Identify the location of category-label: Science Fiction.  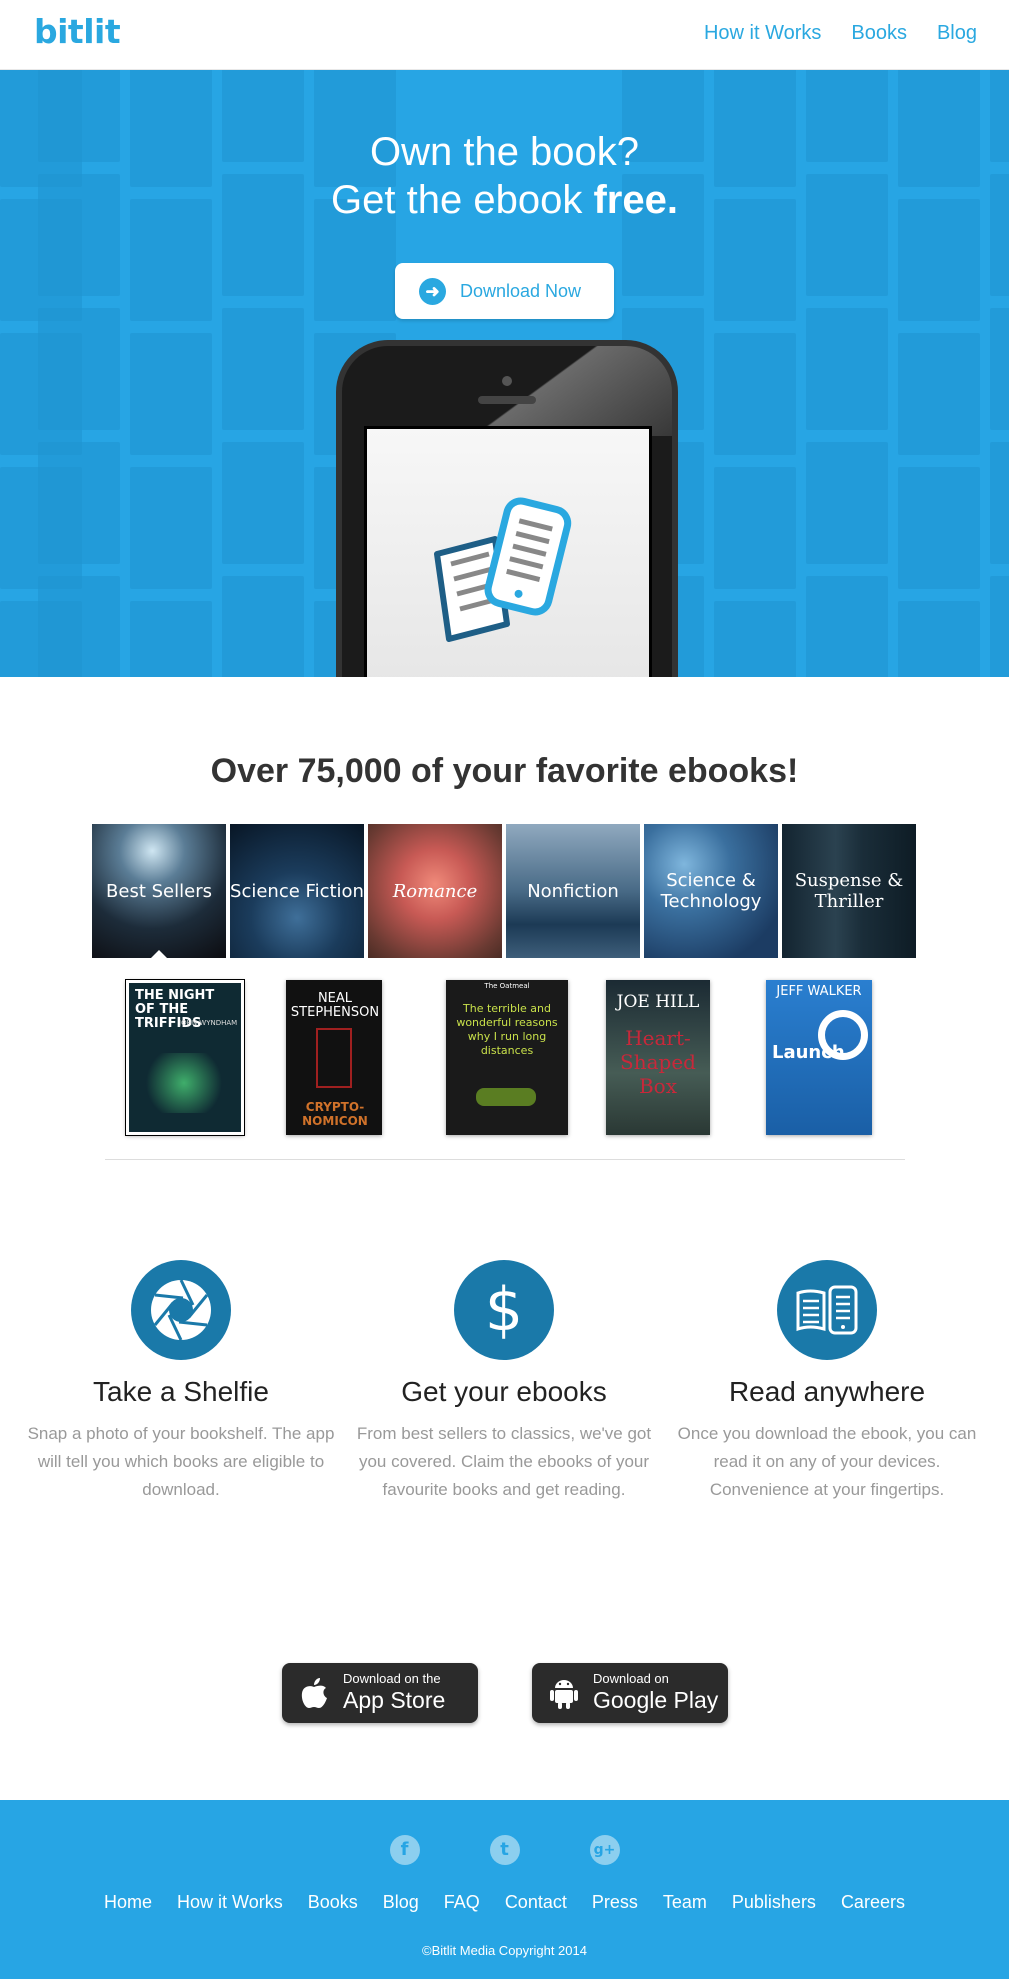
(297, 891).